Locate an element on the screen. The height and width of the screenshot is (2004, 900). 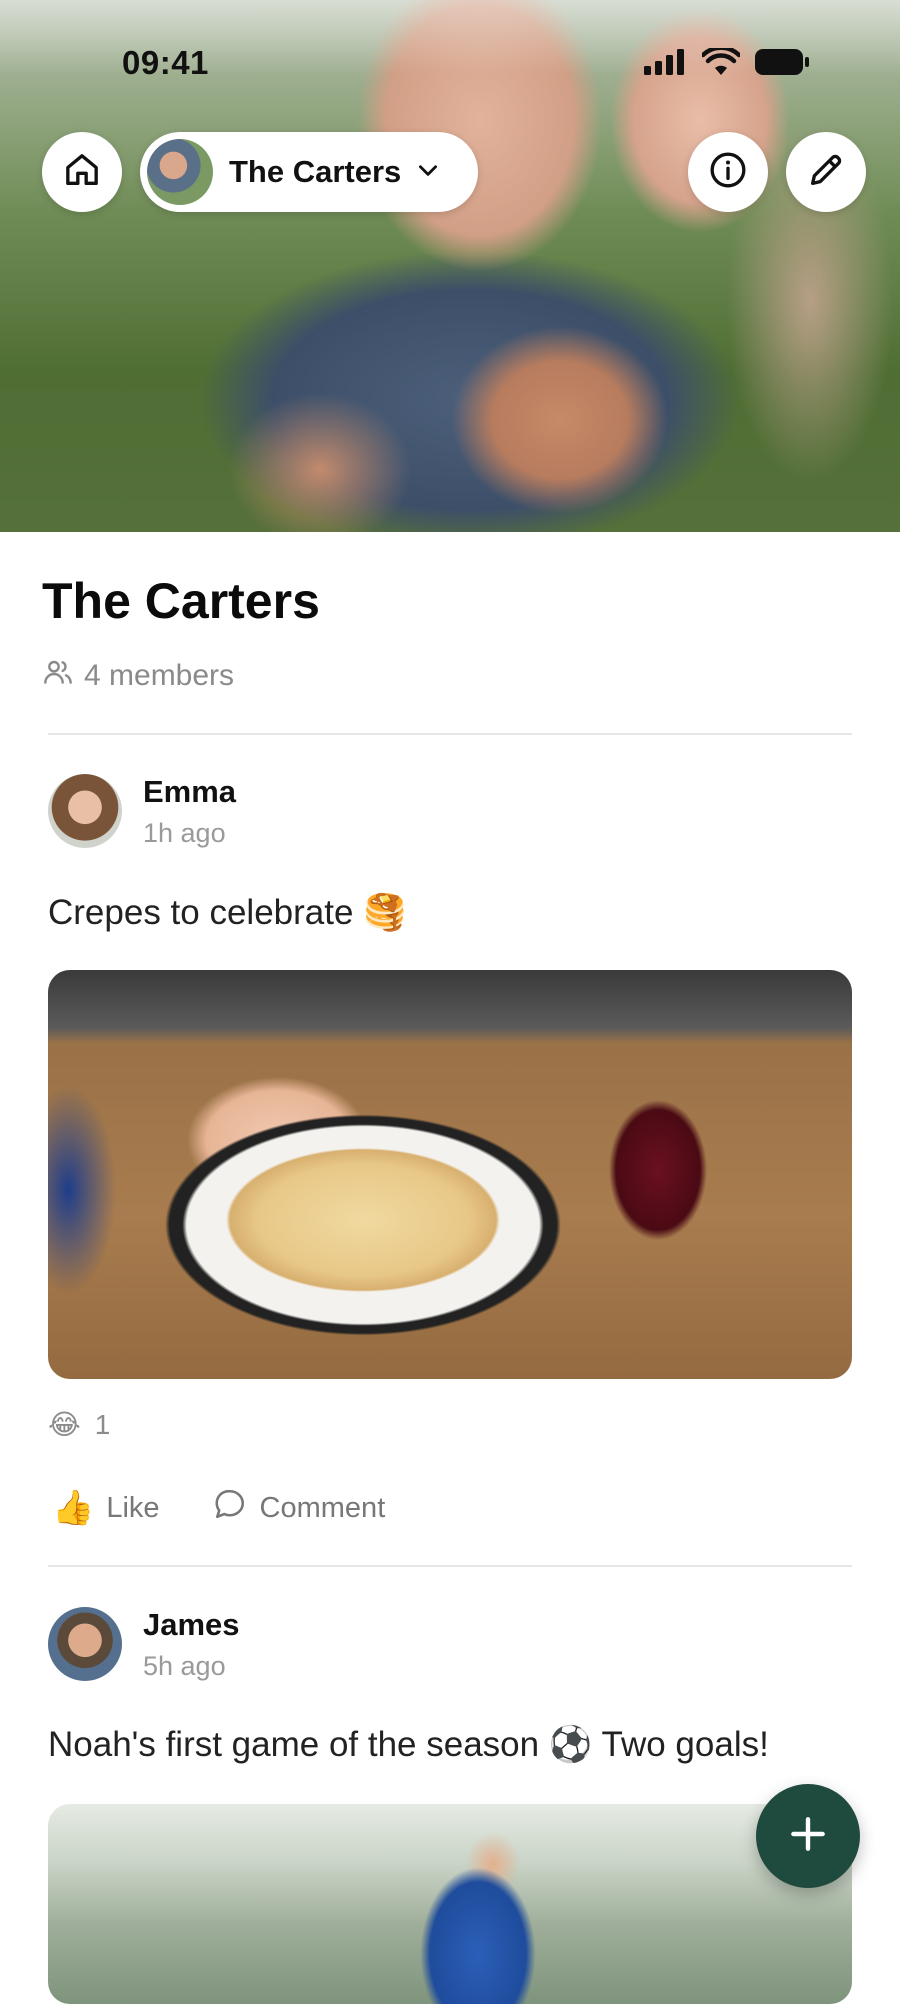
post-photo-soccer is located at coordinates (450, 1904).